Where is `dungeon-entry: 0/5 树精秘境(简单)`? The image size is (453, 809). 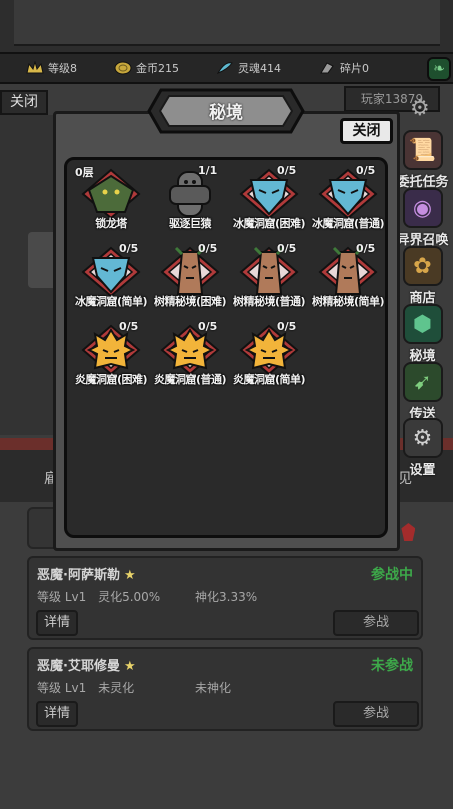 dungeon-entry: 0/5 树精秘境(简单) is located at coordinates (348, 280).